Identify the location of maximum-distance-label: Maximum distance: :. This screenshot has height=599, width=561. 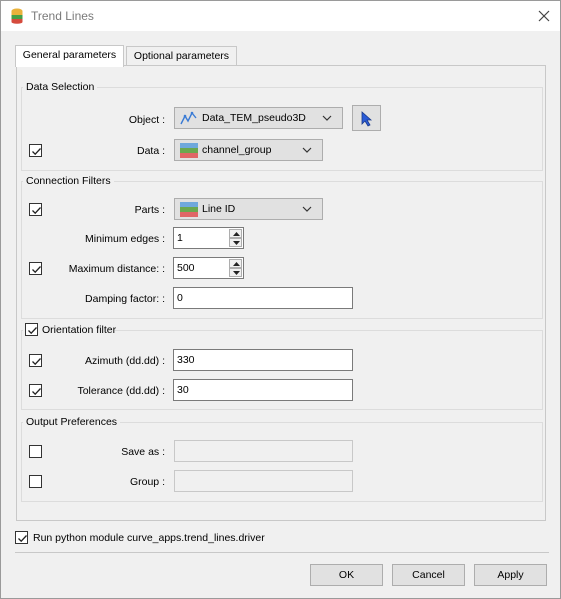
(116, 269).